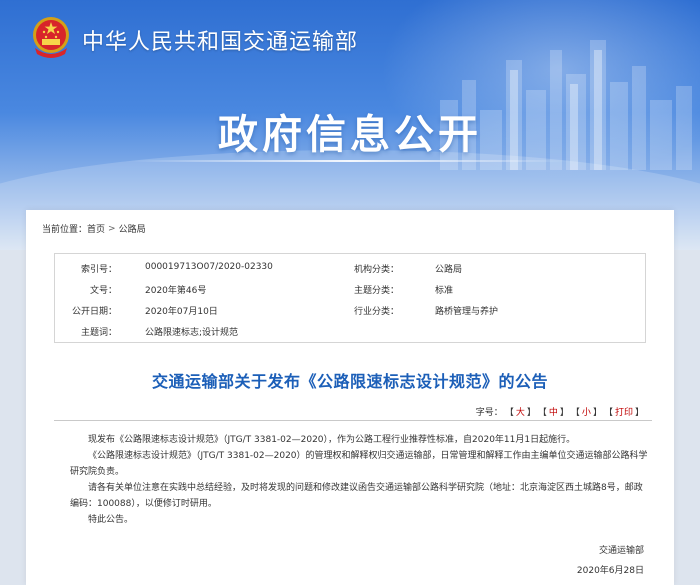 This screenshot has height=585, width=700. I want to click on breadcrumb-label: 当前位置：, so click(65, 230).